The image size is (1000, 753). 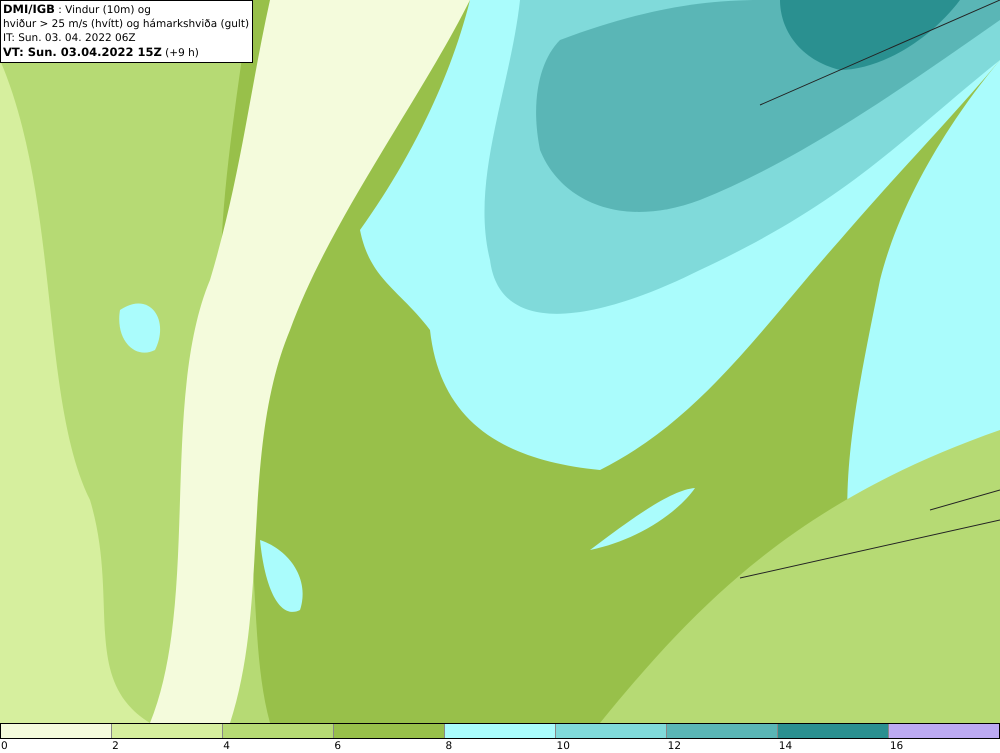 What do you see at coordinates (77, 9) in the screenshot?
I see `header-line: DMI/IGB : Vindur (10m) og` at bounding box center [77, 9].